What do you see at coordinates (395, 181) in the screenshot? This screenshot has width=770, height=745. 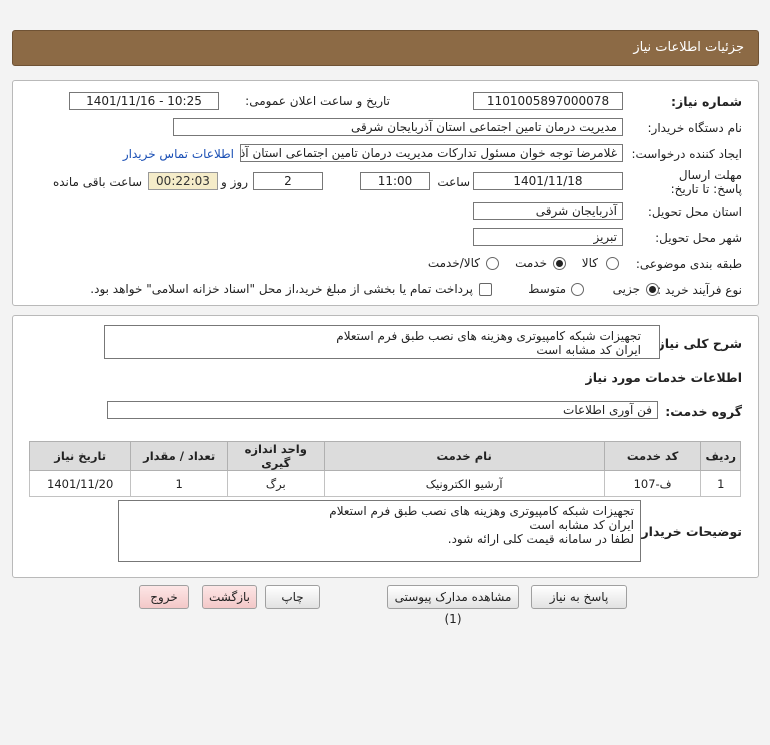 I see `deadline-time-field: 11:00` at bounding box center [395, 181].